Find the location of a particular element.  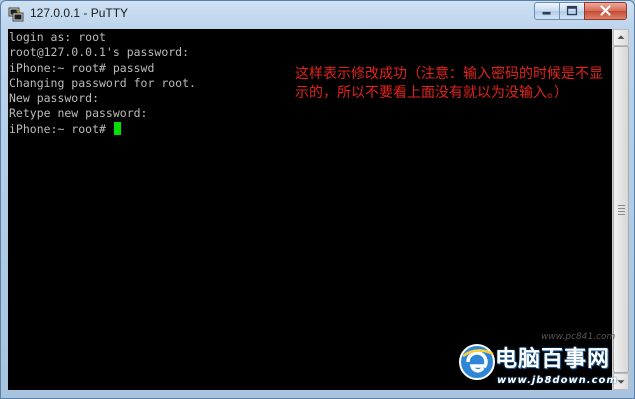

terminal-line: iPhone:~ root# passwd is located at coordinates (82, 67).